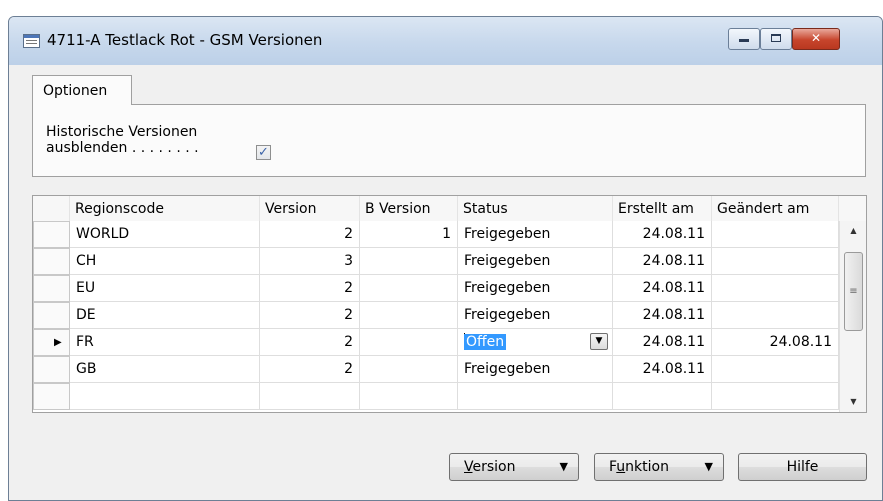 The height and width of the screenshot is (501, 883). I want to click on region-code-cell: GB, so click(165, 369).